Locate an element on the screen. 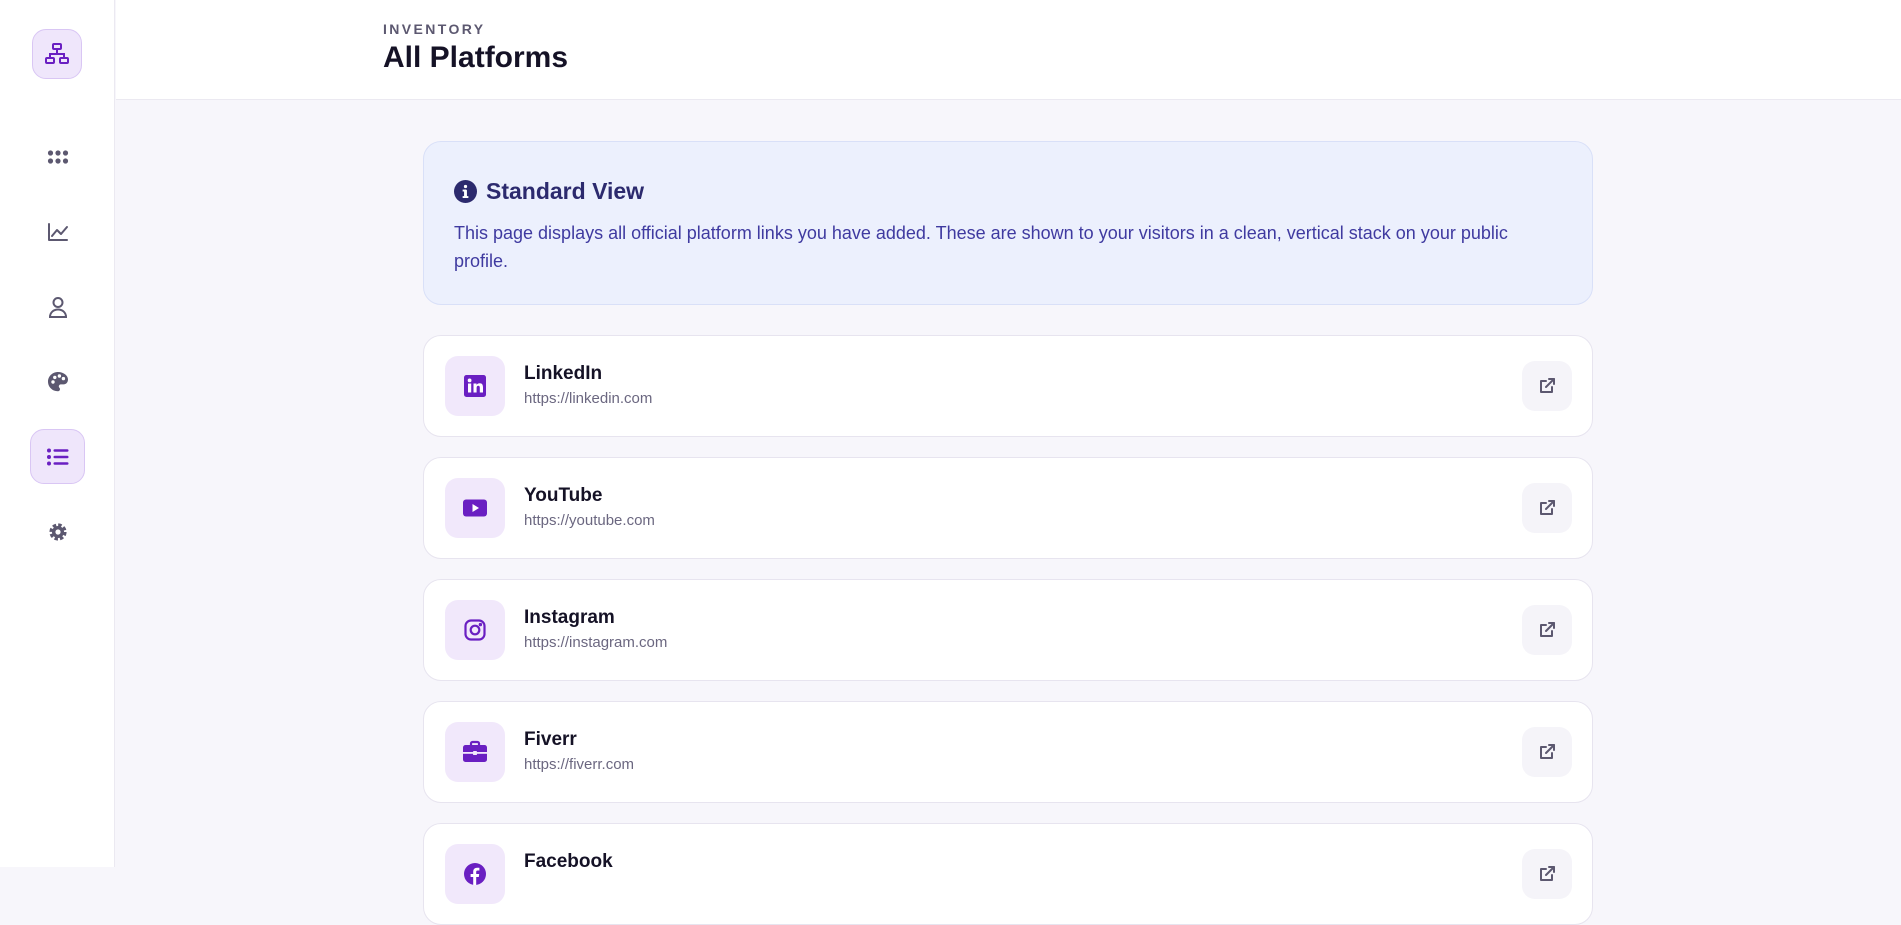 This screenshot has height=925, width=1901. platform-card: Facebook is located at coordinates (1008, 874).